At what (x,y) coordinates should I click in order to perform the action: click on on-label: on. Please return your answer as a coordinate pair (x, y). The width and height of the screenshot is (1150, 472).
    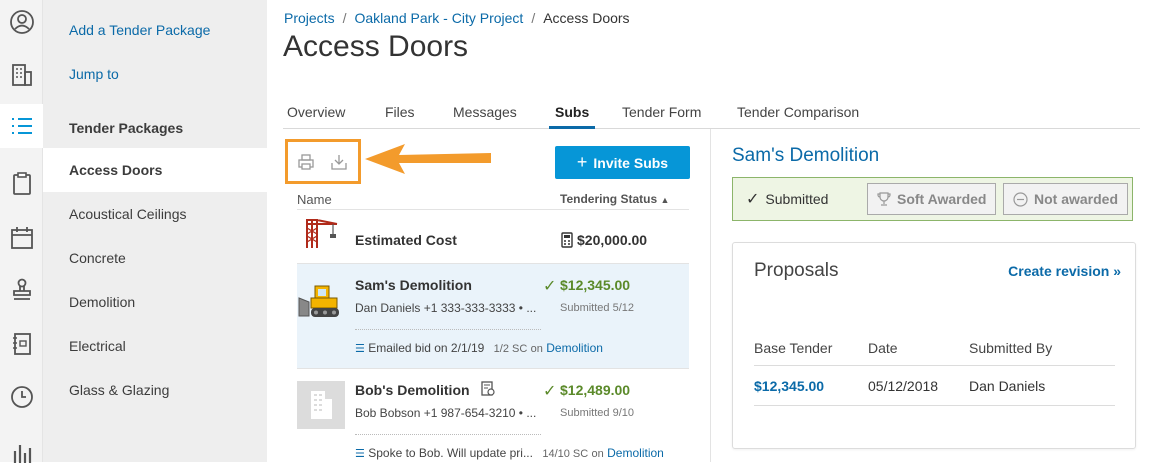
    Looking at the image, I should click on (597, 454).